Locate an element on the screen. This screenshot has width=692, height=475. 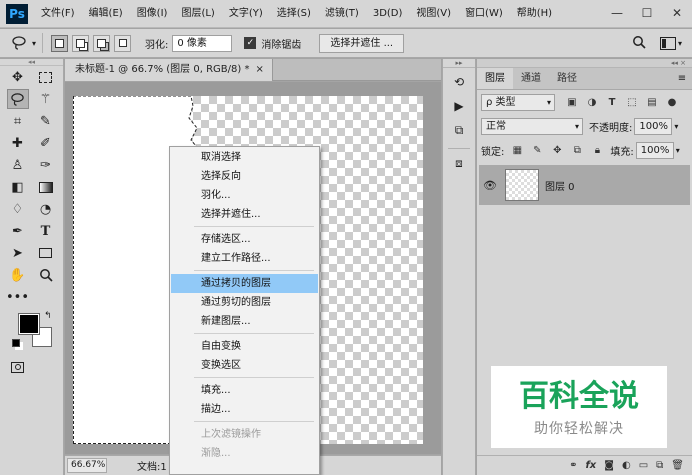
blend-mode-select: 正常 ▾ is located at coordinates (532, 126).